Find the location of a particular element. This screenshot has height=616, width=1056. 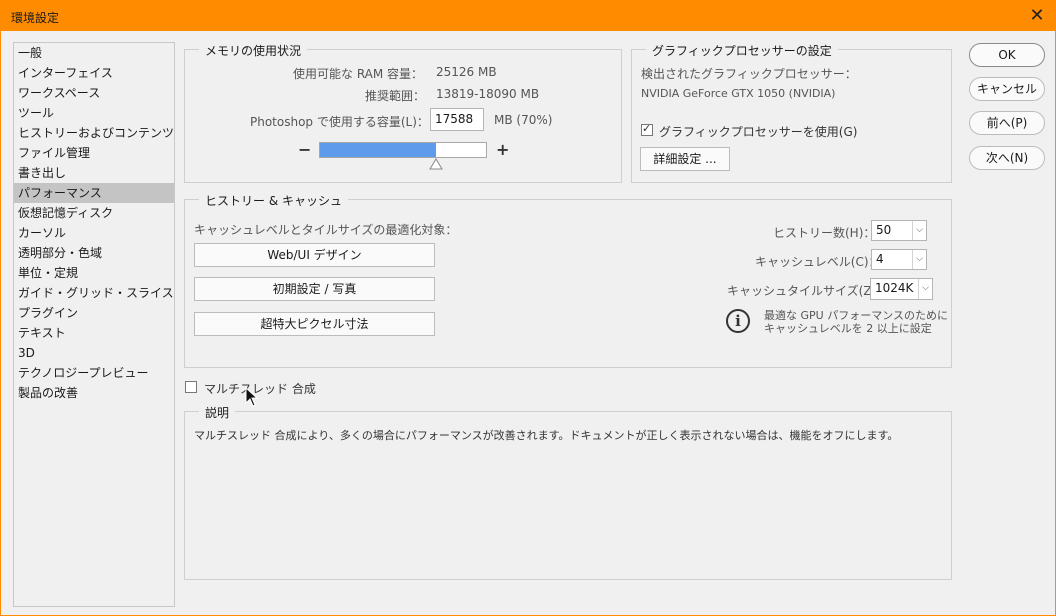

gpu-settings-title: グラフィックプロセッサーの設定 is located at coordinates (742, 50).